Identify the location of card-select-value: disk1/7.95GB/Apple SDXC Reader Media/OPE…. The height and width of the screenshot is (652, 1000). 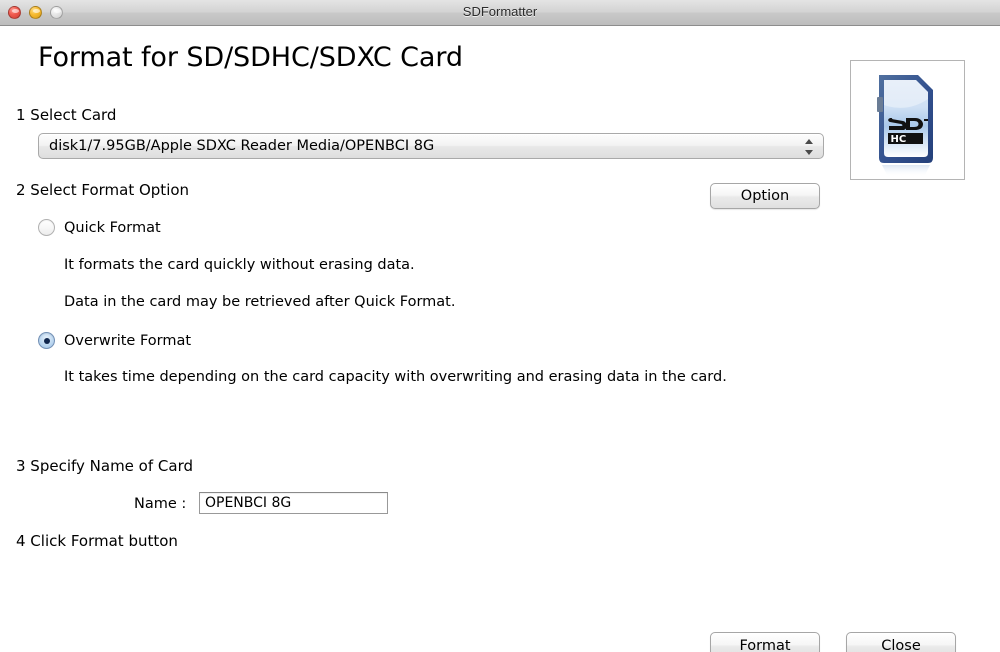
(242, 146).